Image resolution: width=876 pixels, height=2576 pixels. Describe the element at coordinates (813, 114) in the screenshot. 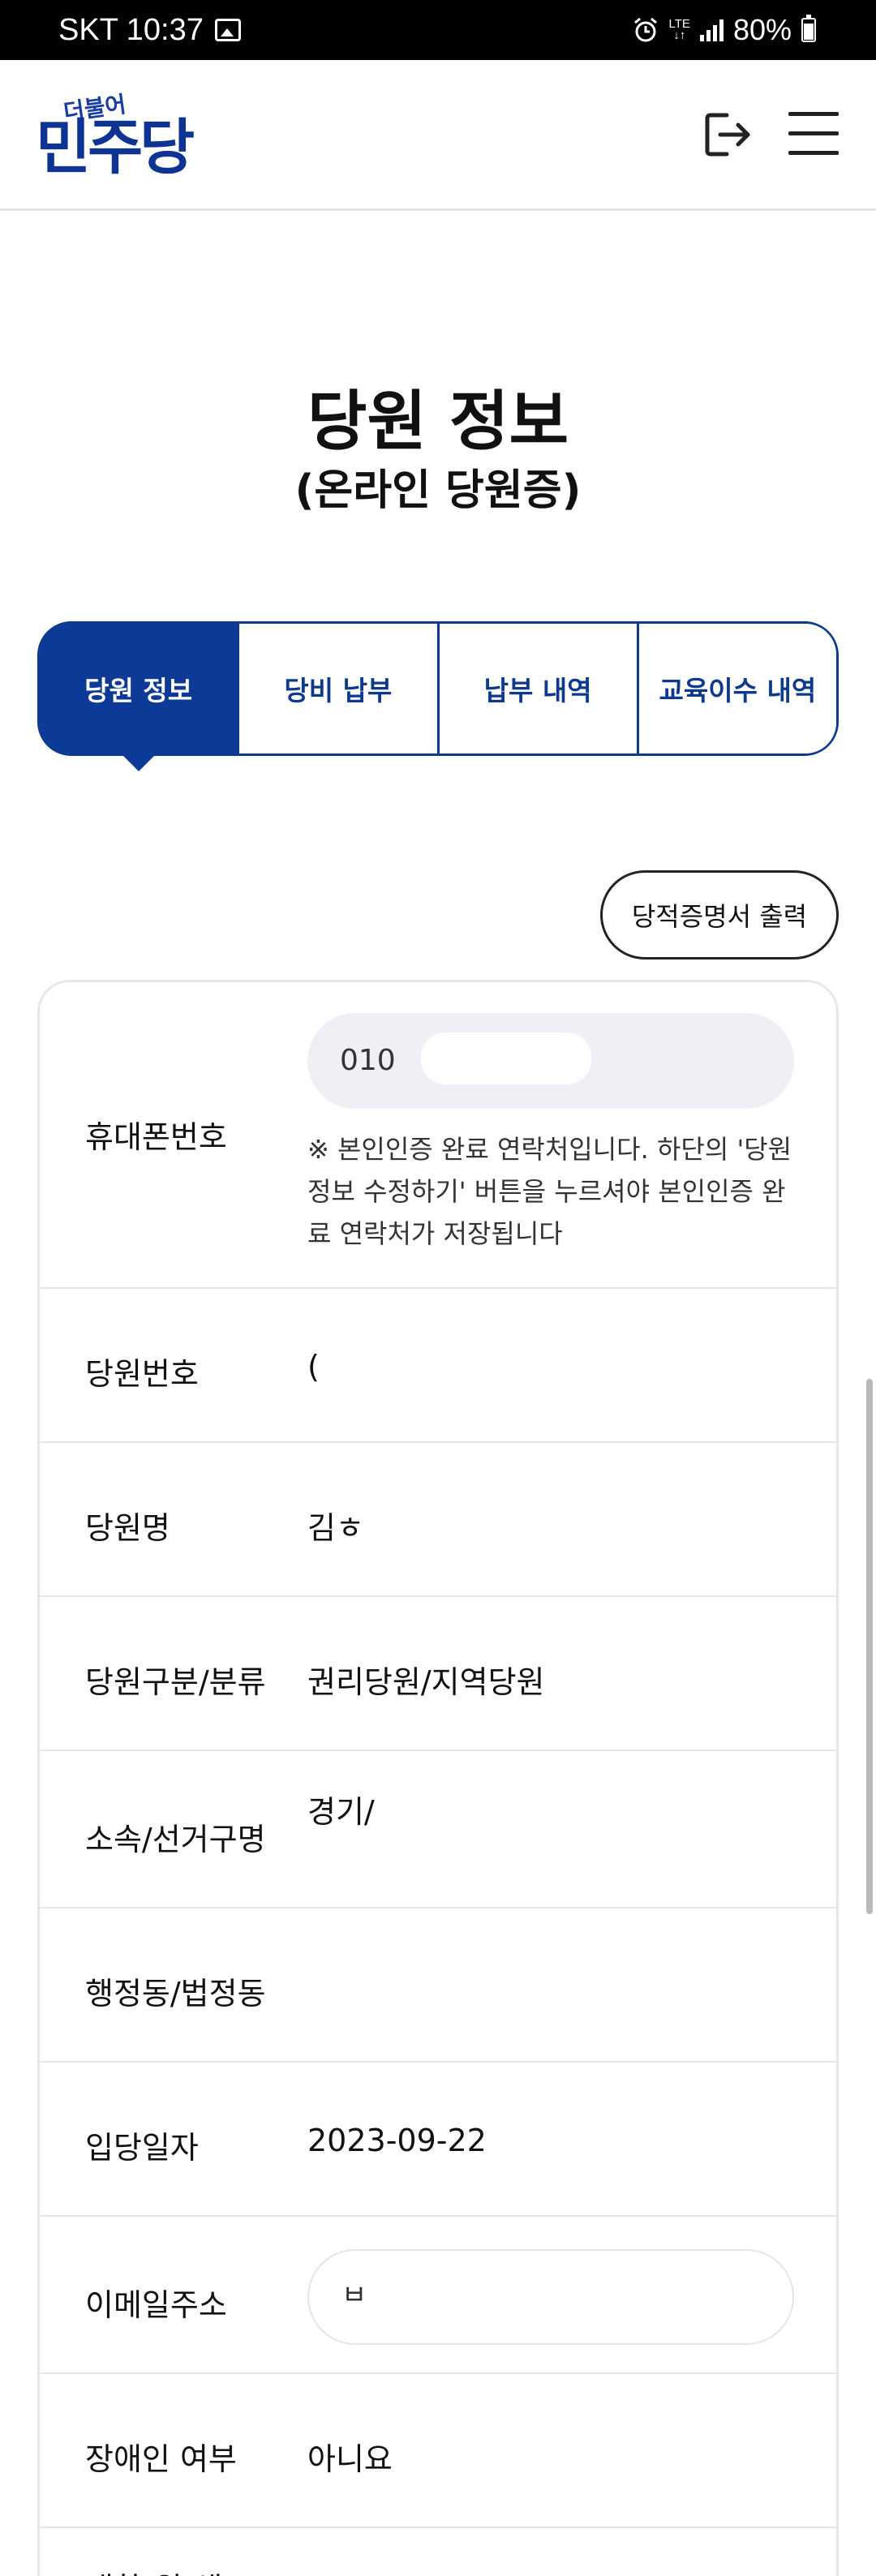

I see `hamburger-menu-icon` at that location.